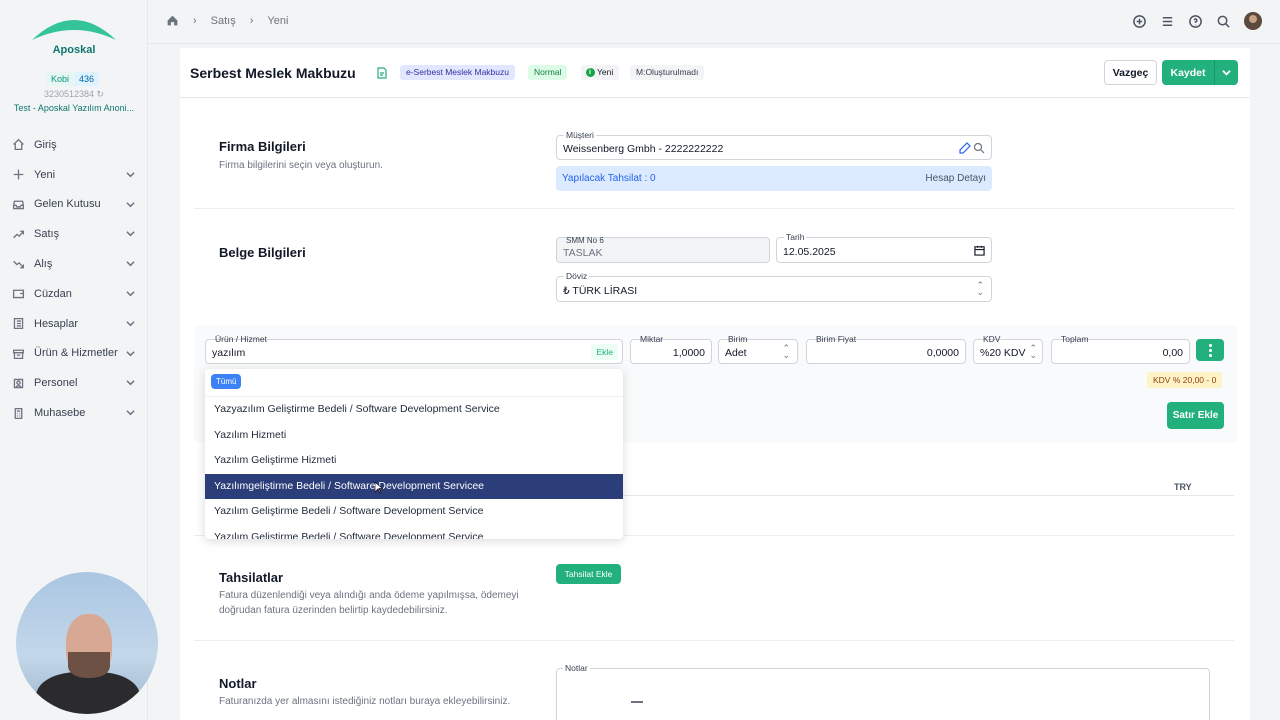 This screenshot has height=720, width=1280. What do you see at coordinates (74, 354) in the screenshot?
I see `sidebar-item-urun-hizmetler: Ürün & Hizmetler` at bounding box center [74, 354].